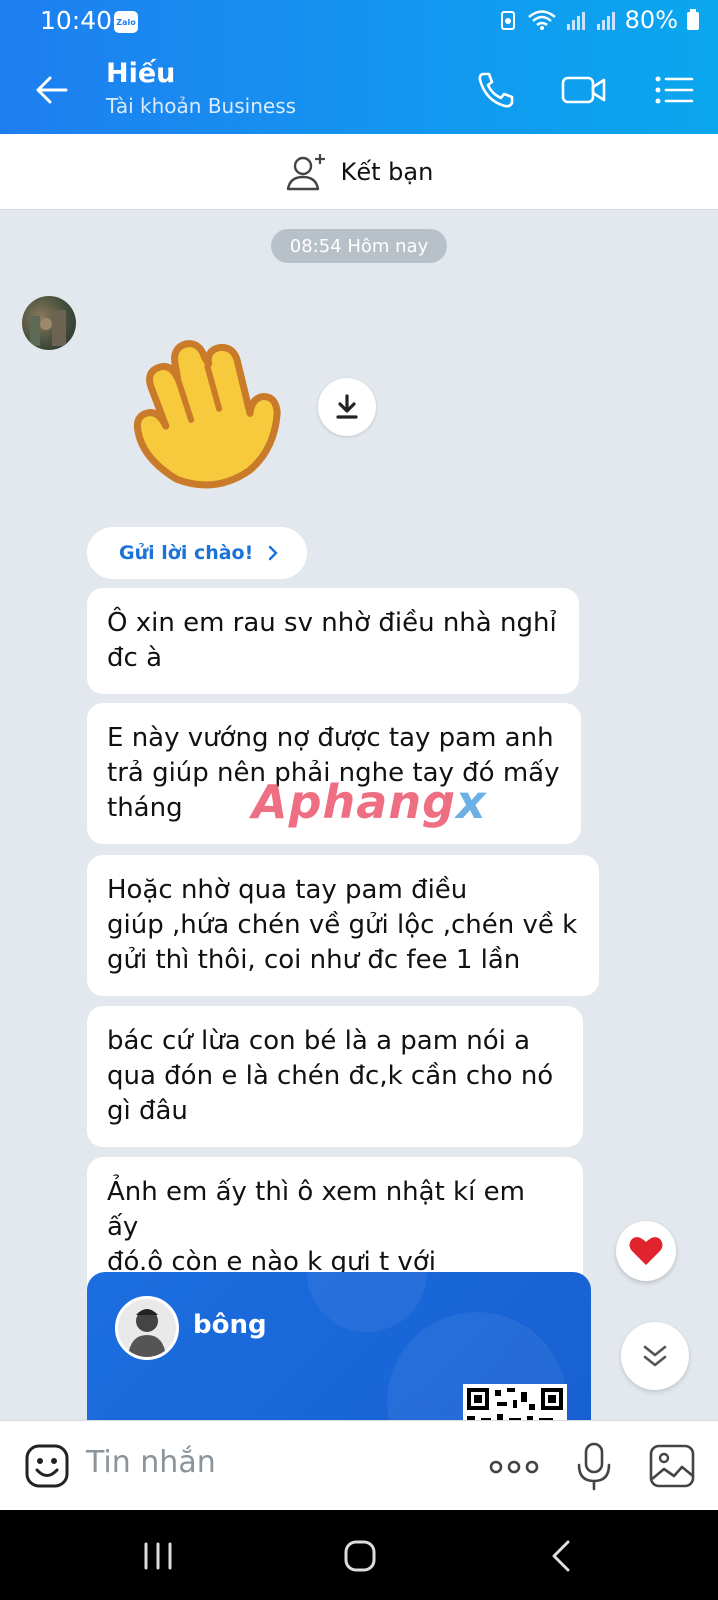 This screenshot has height=1600, width=718. What do you see at coordinates (126, 22) in the screenshot?
I see `zalo-notification-icon: Zalo` at bounding box center [126, 22].